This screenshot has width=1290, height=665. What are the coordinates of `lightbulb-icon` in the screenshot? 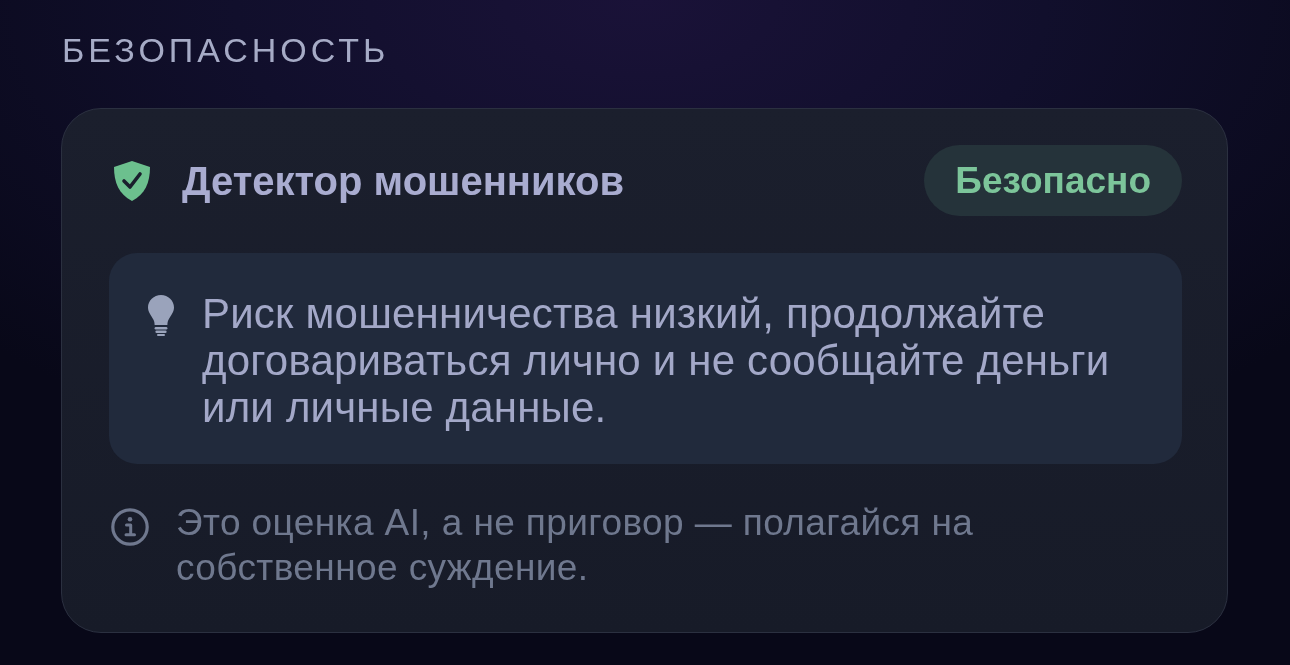 It's located at (161, 315).